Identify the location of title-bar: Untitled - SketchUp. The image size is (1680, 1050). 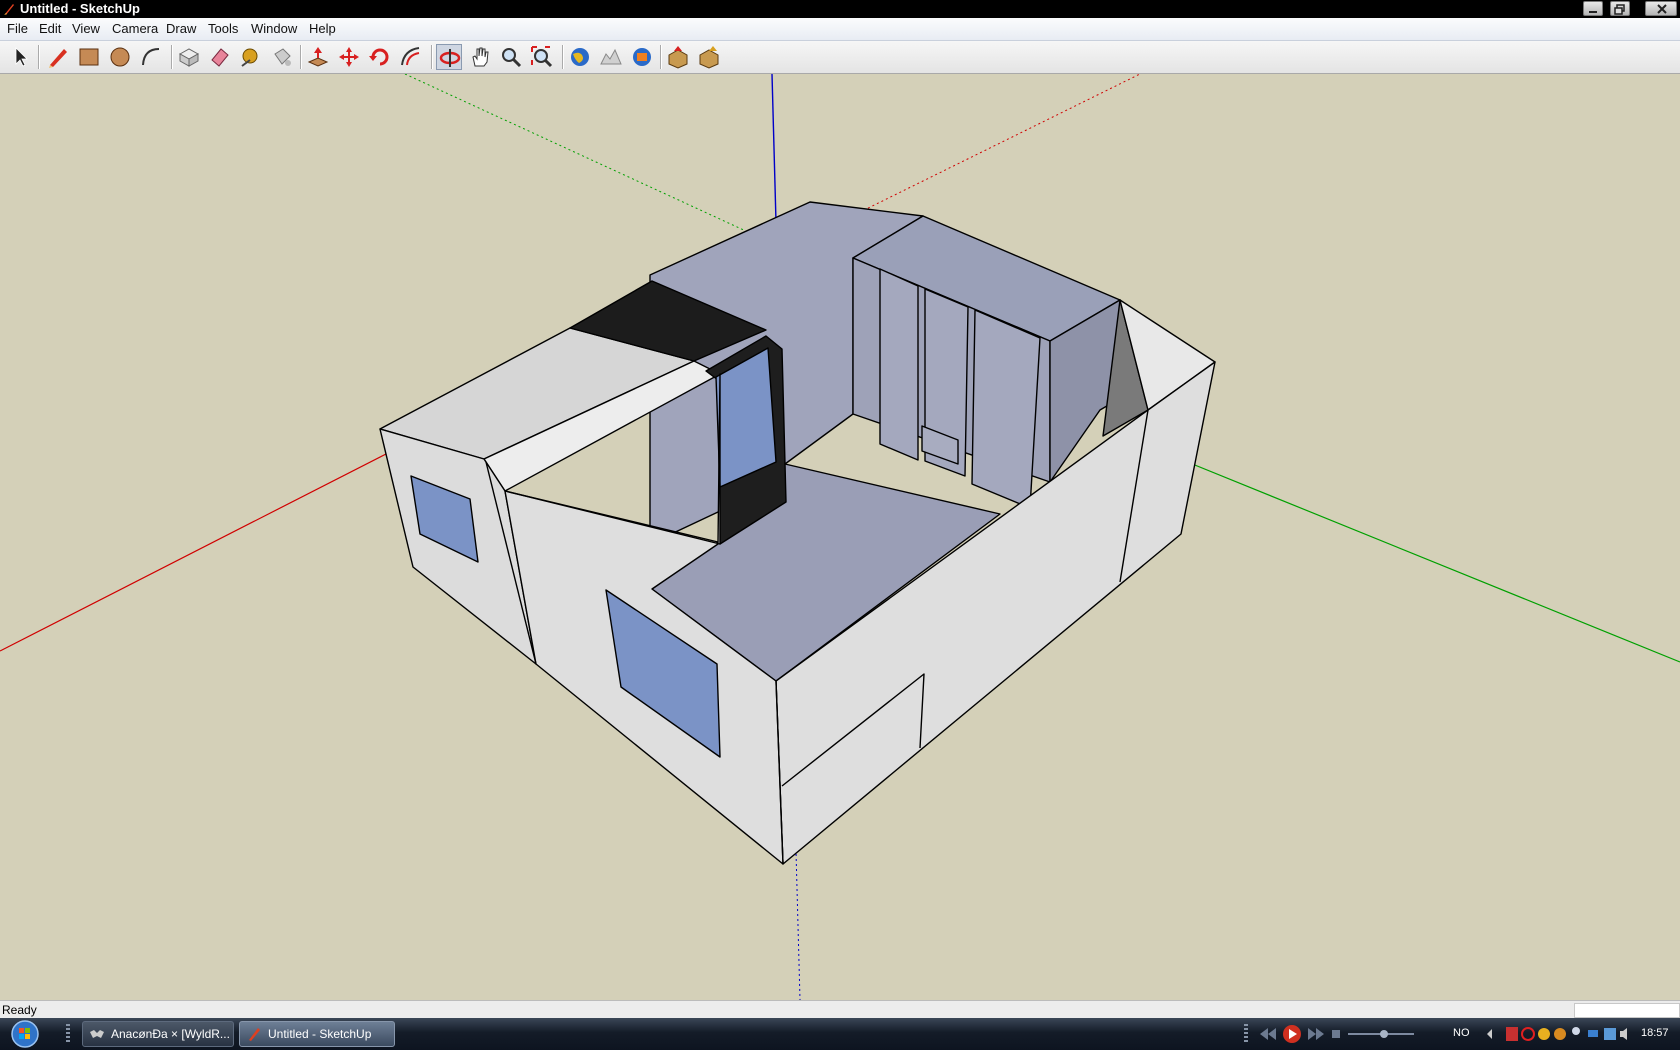
(840, 9).